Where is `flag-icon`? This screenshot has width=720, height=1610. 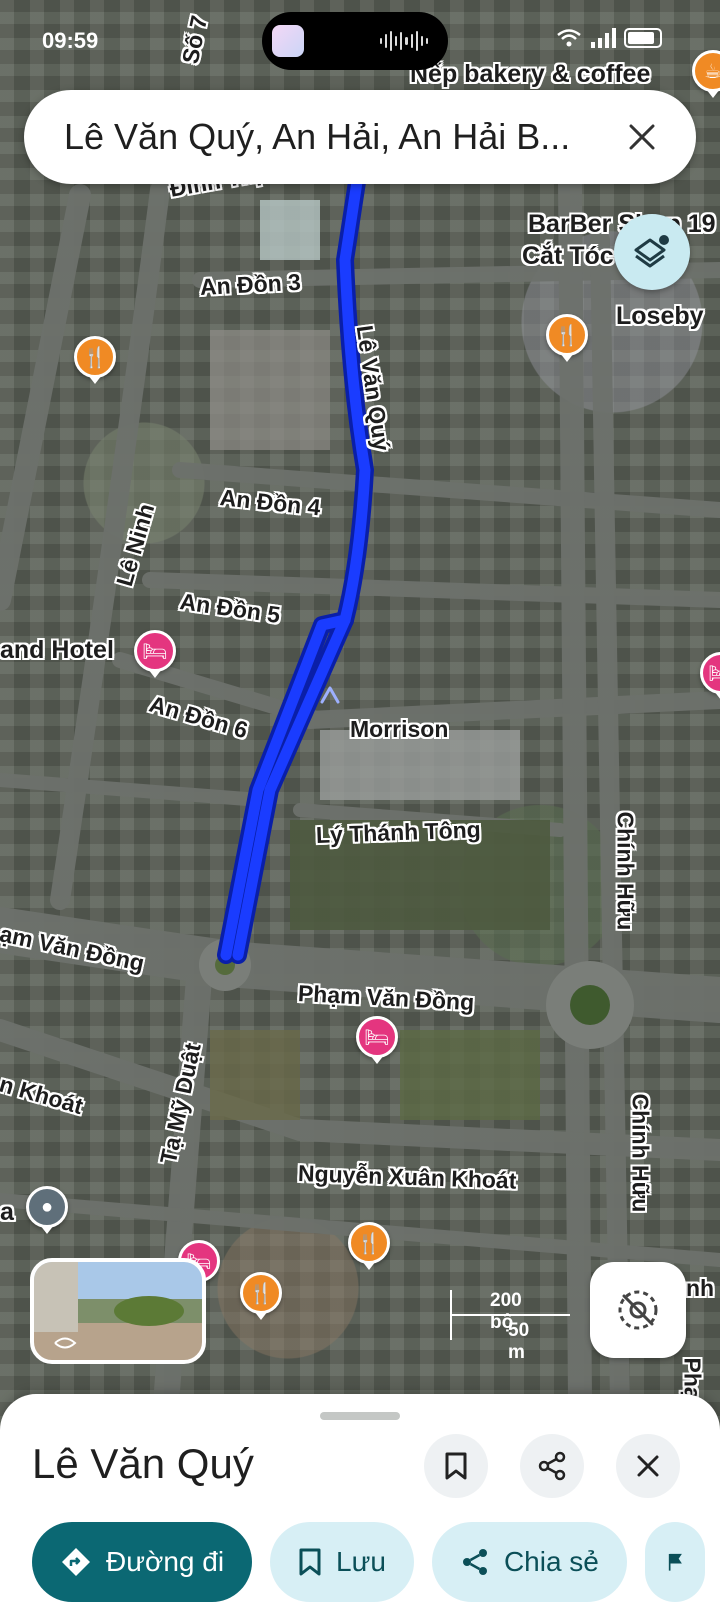
flag-icon is located at coordinates (675, 1562).